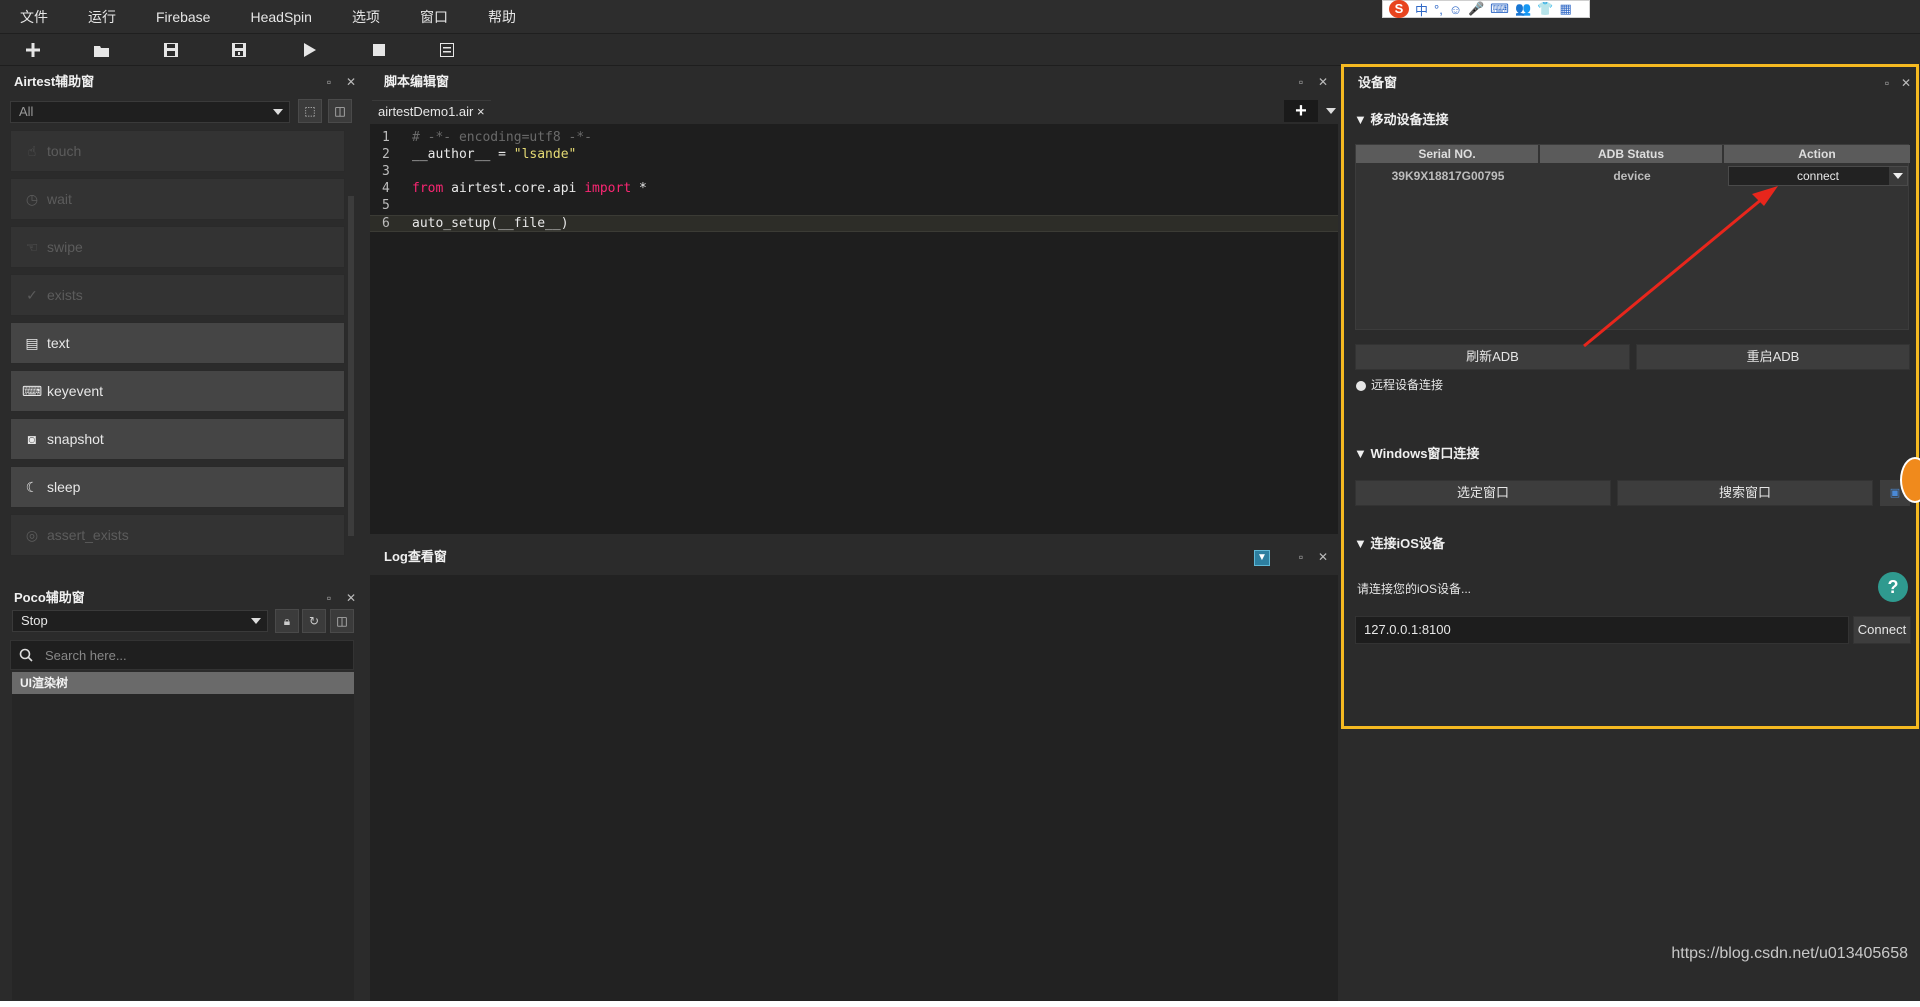 This screenshot has width=1920, height=1007. Describe the element at coordinates (502, 17) in the screenshot. I see `menu-help: 帮助` at that location.